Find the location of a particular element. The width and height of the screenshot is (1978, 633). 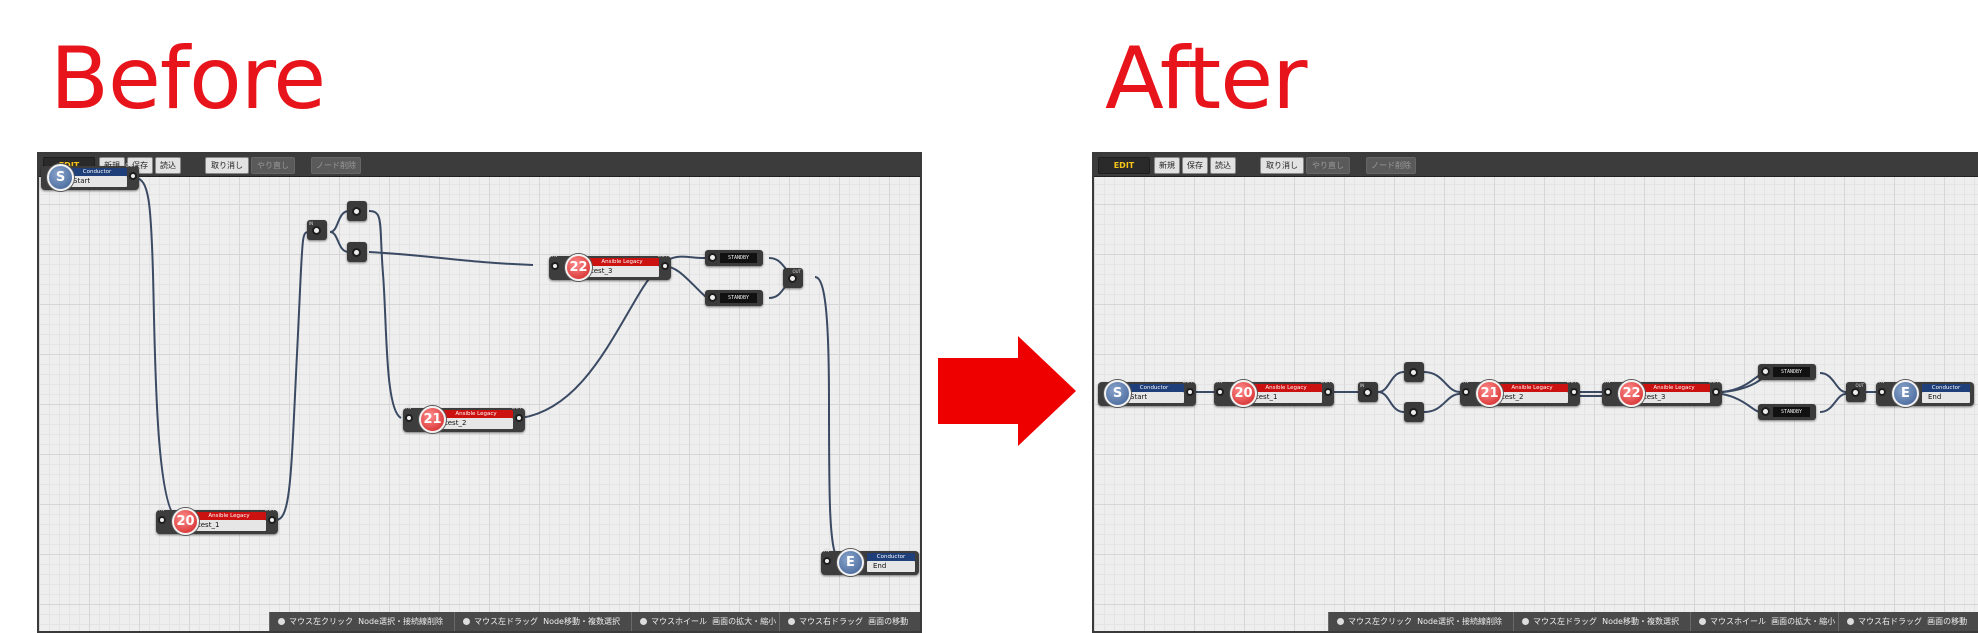

help-left-click-label: マウス左クリック is located at coordinates (321, 621).